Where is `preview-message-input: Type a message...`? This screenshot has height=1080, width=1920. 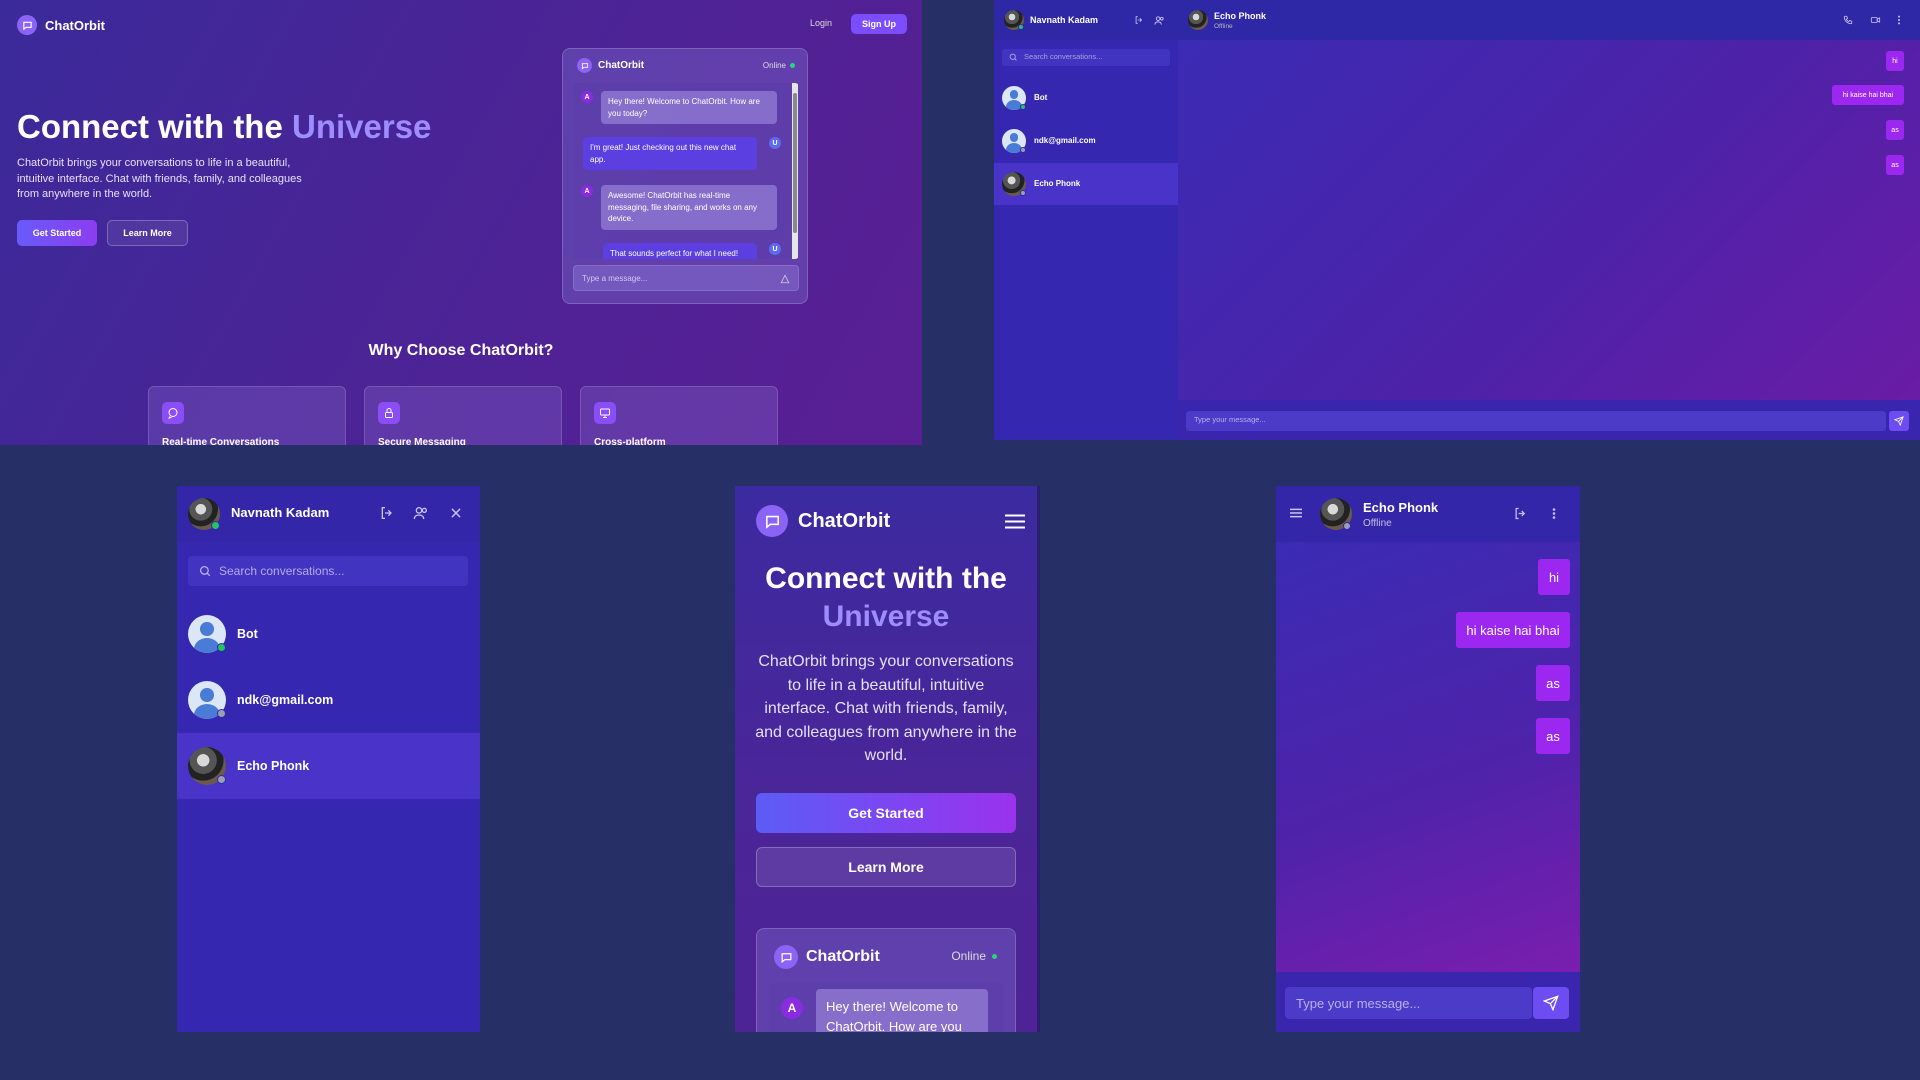 preview-message-input: Type a message... is located at coordinates (686, 278).